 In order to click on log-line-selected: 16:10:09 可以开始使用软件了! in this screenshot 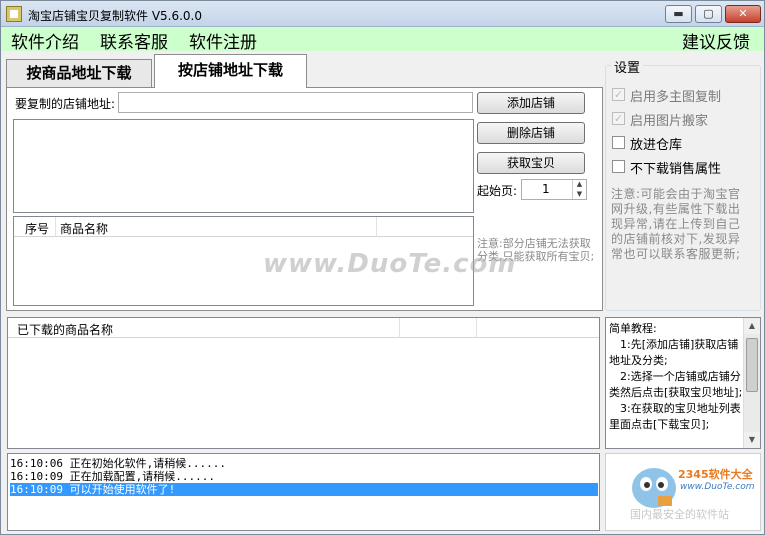, I will do `click(304, 489)`.